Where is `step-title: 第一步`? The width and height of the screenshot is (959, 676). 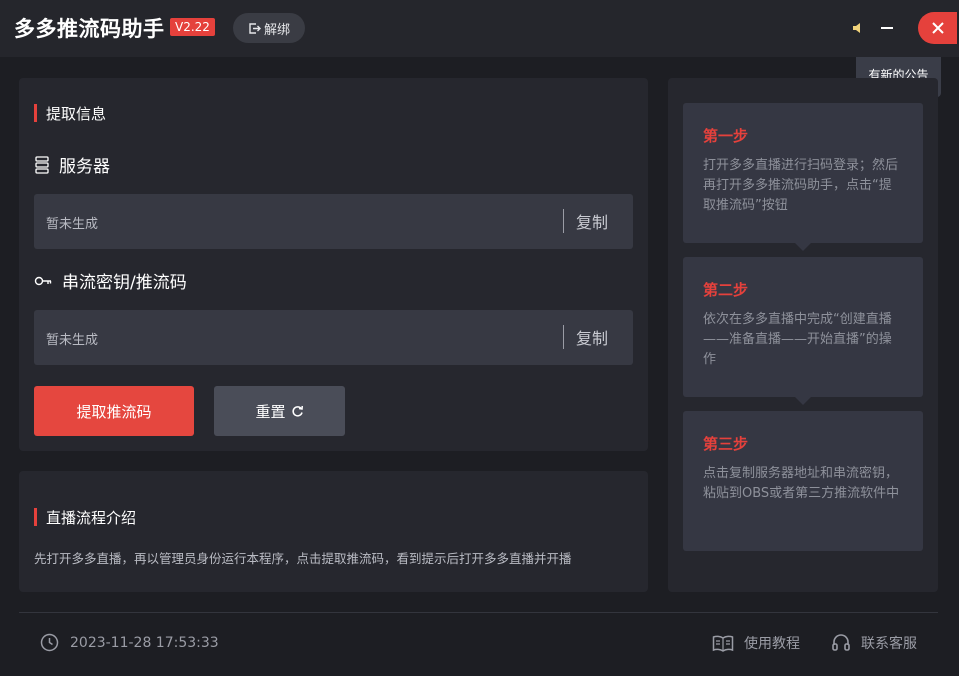 step-title: 第一步 is located at coordinates (726, 136).